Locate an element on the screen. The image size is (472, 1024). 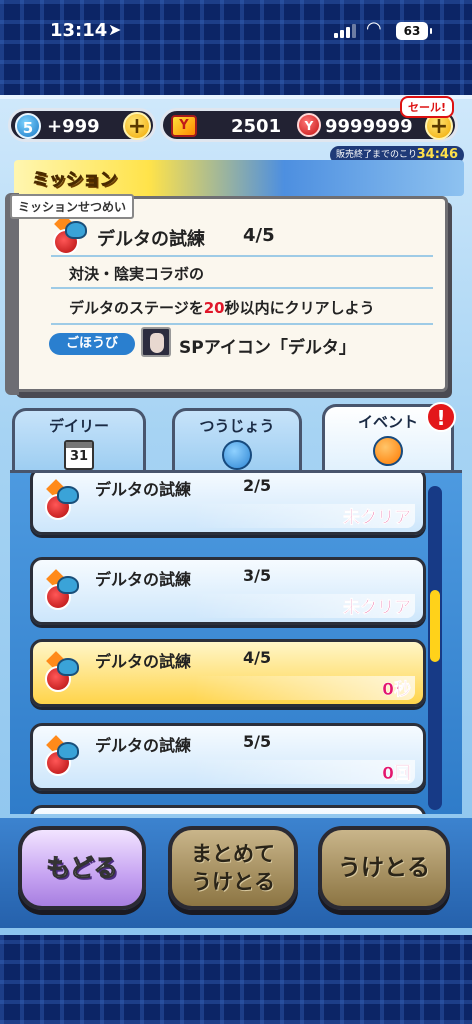
orb-extra: +999 is located at coordinates (73, 126).